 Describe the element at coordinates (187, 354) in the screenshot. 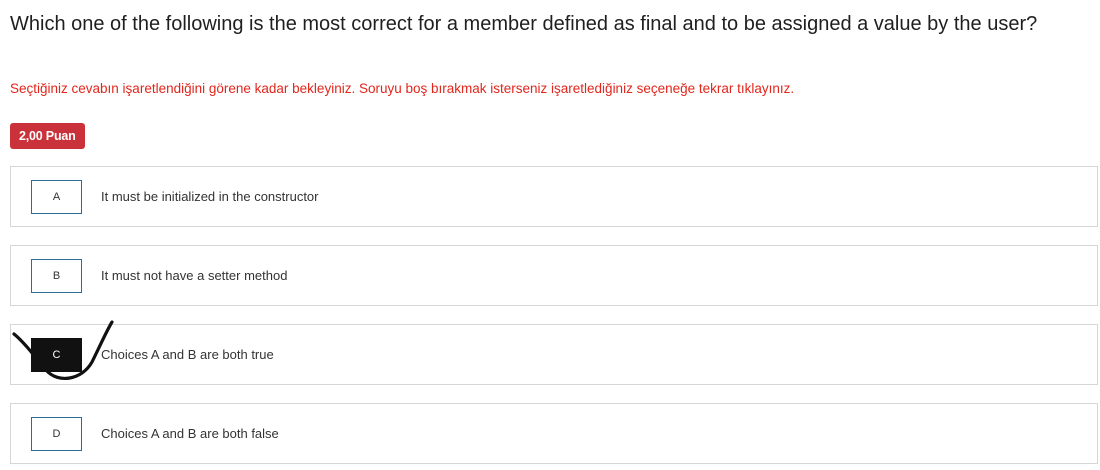

I see `option-text-c: Choices A and B are both true` at that location.